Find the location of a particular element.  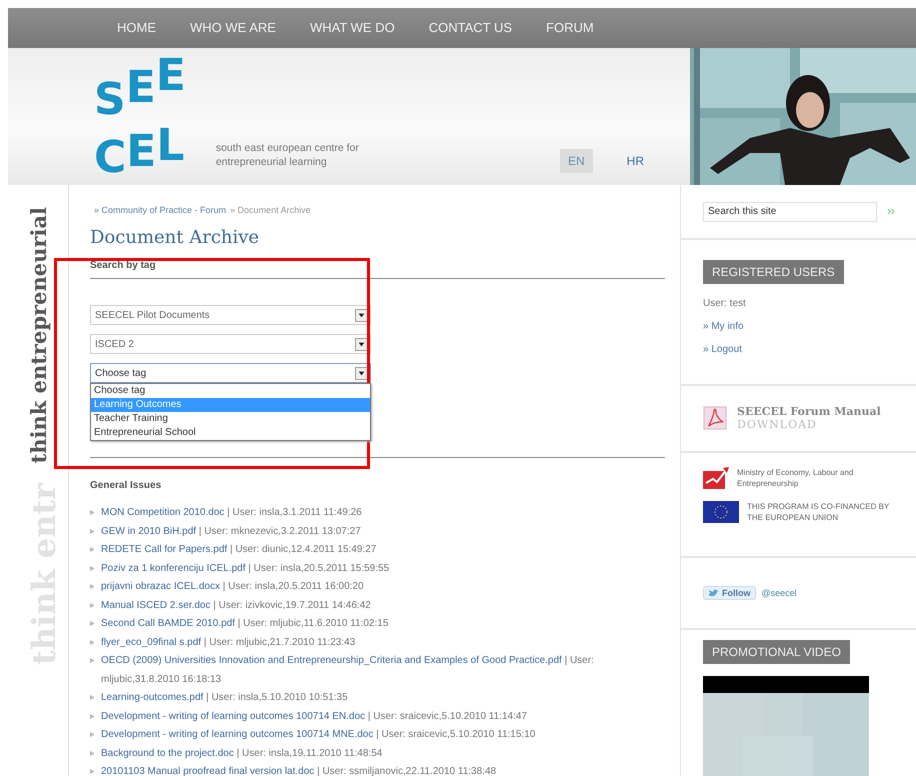

dropdown: ISCED 2 is located at coordinates (230, 344).